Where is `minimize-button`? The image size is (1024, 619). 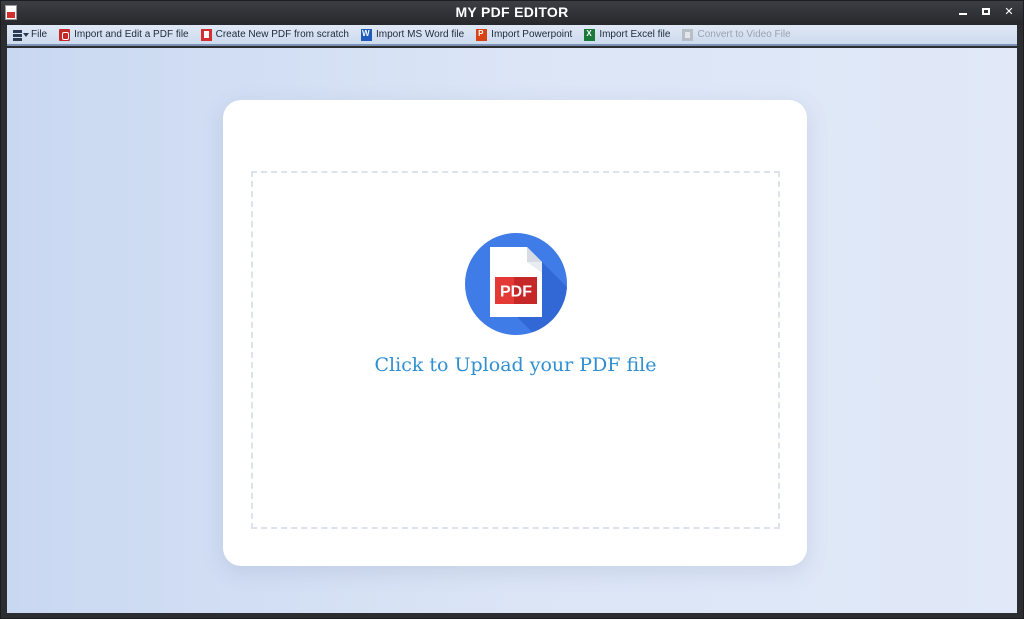 minimize-button is located at coordinates (963, 12).